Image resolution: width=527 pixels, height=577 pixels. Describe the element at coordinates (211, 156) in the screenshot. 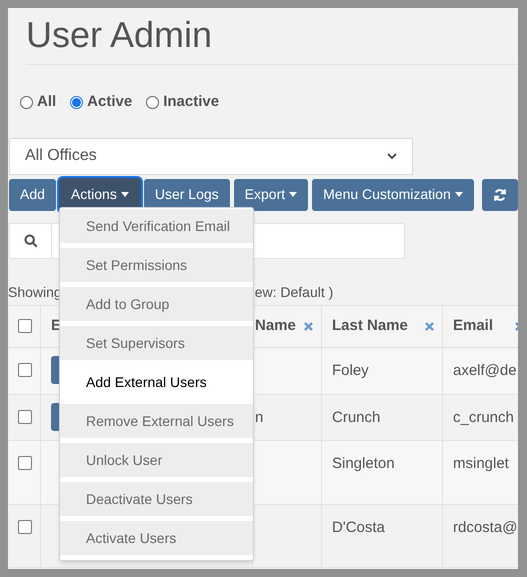

I see `office-select: All Offices` at that location.